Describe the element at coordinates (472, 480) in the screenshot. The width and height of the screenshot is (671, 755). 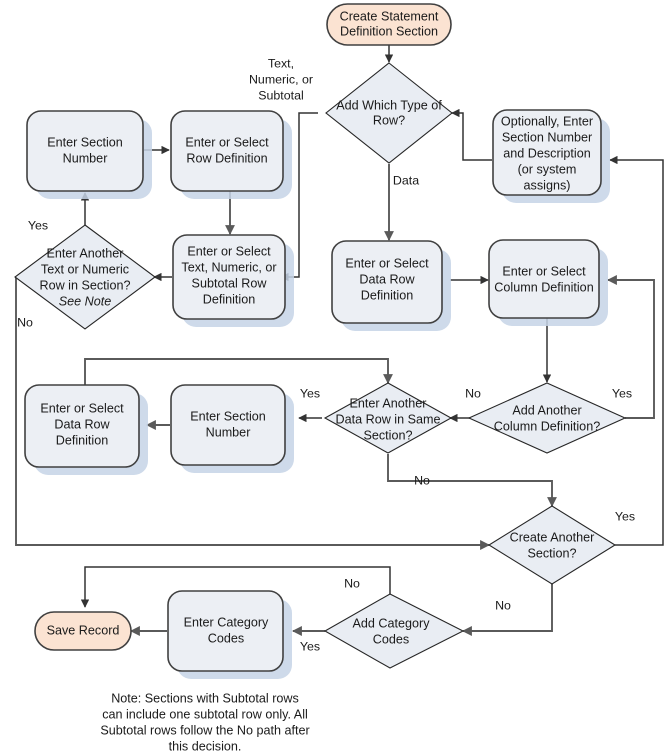
I see `connector-anotherdatarow-no-to-createsection` at that location.